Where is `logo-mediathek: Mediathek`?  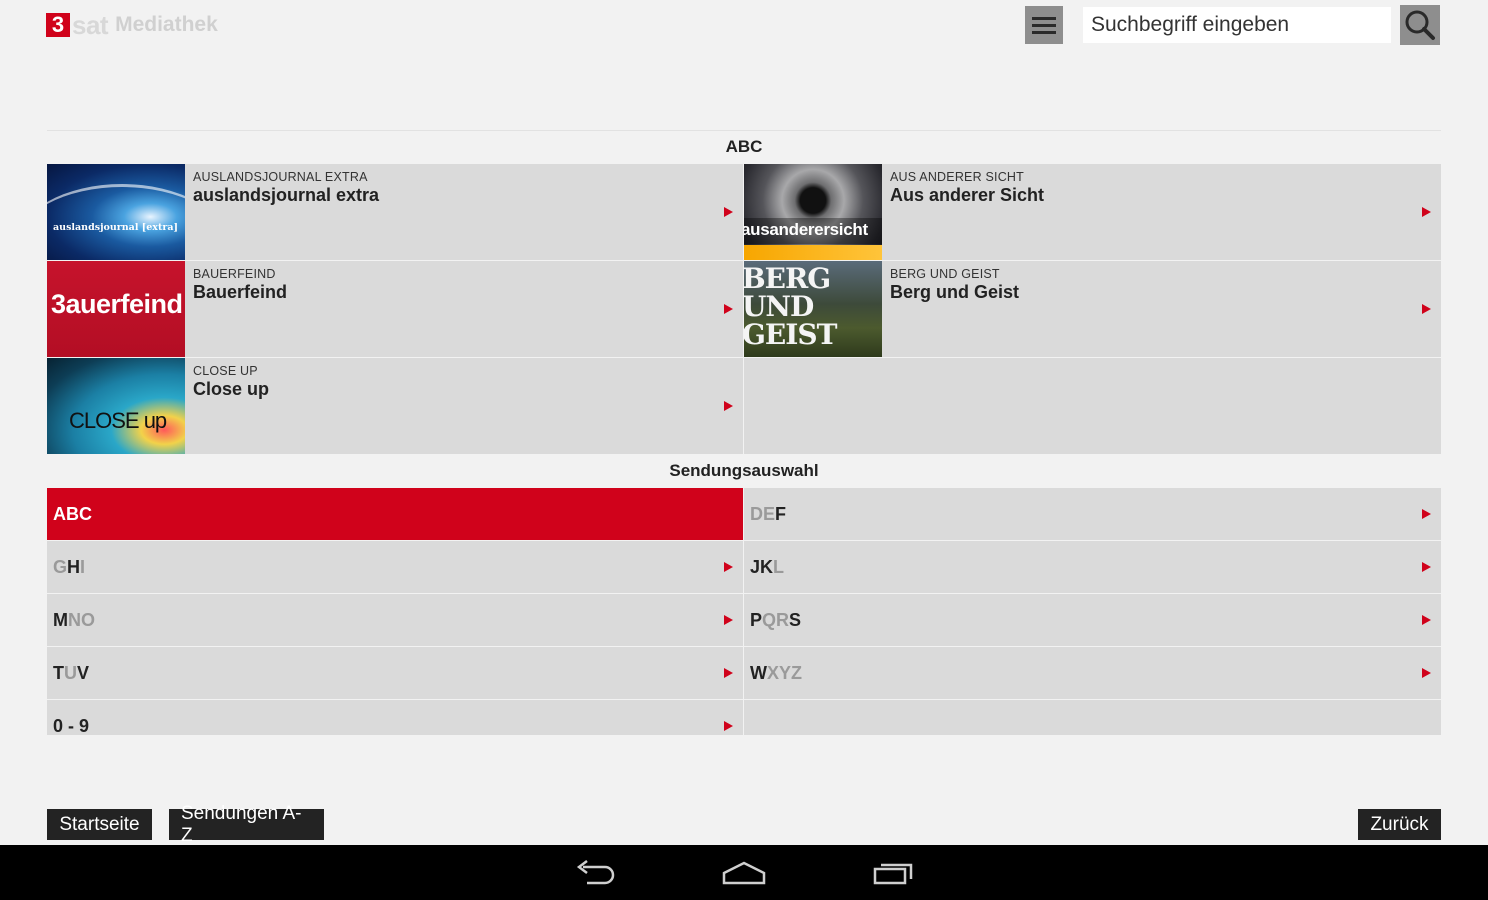 logo-mediathek: Mediathek is located at coordinates (166, 24).